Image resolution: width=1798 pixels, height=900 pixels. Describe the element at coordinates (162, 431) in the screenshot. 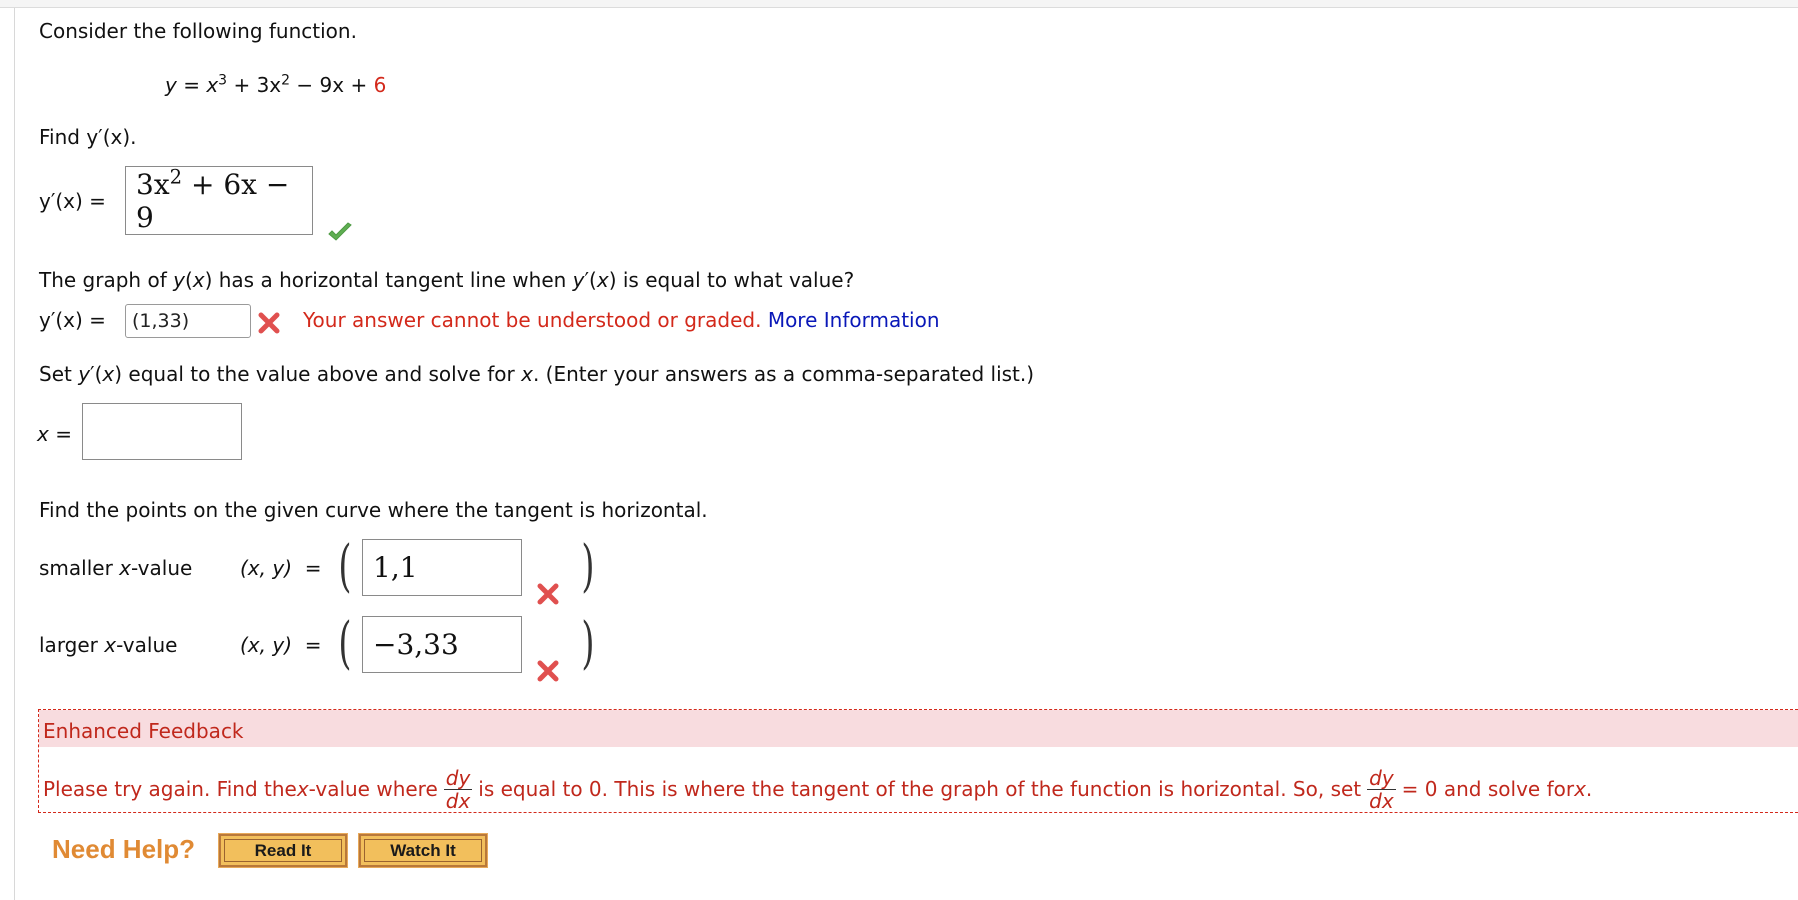

I see `q3-answer-input` at that location.